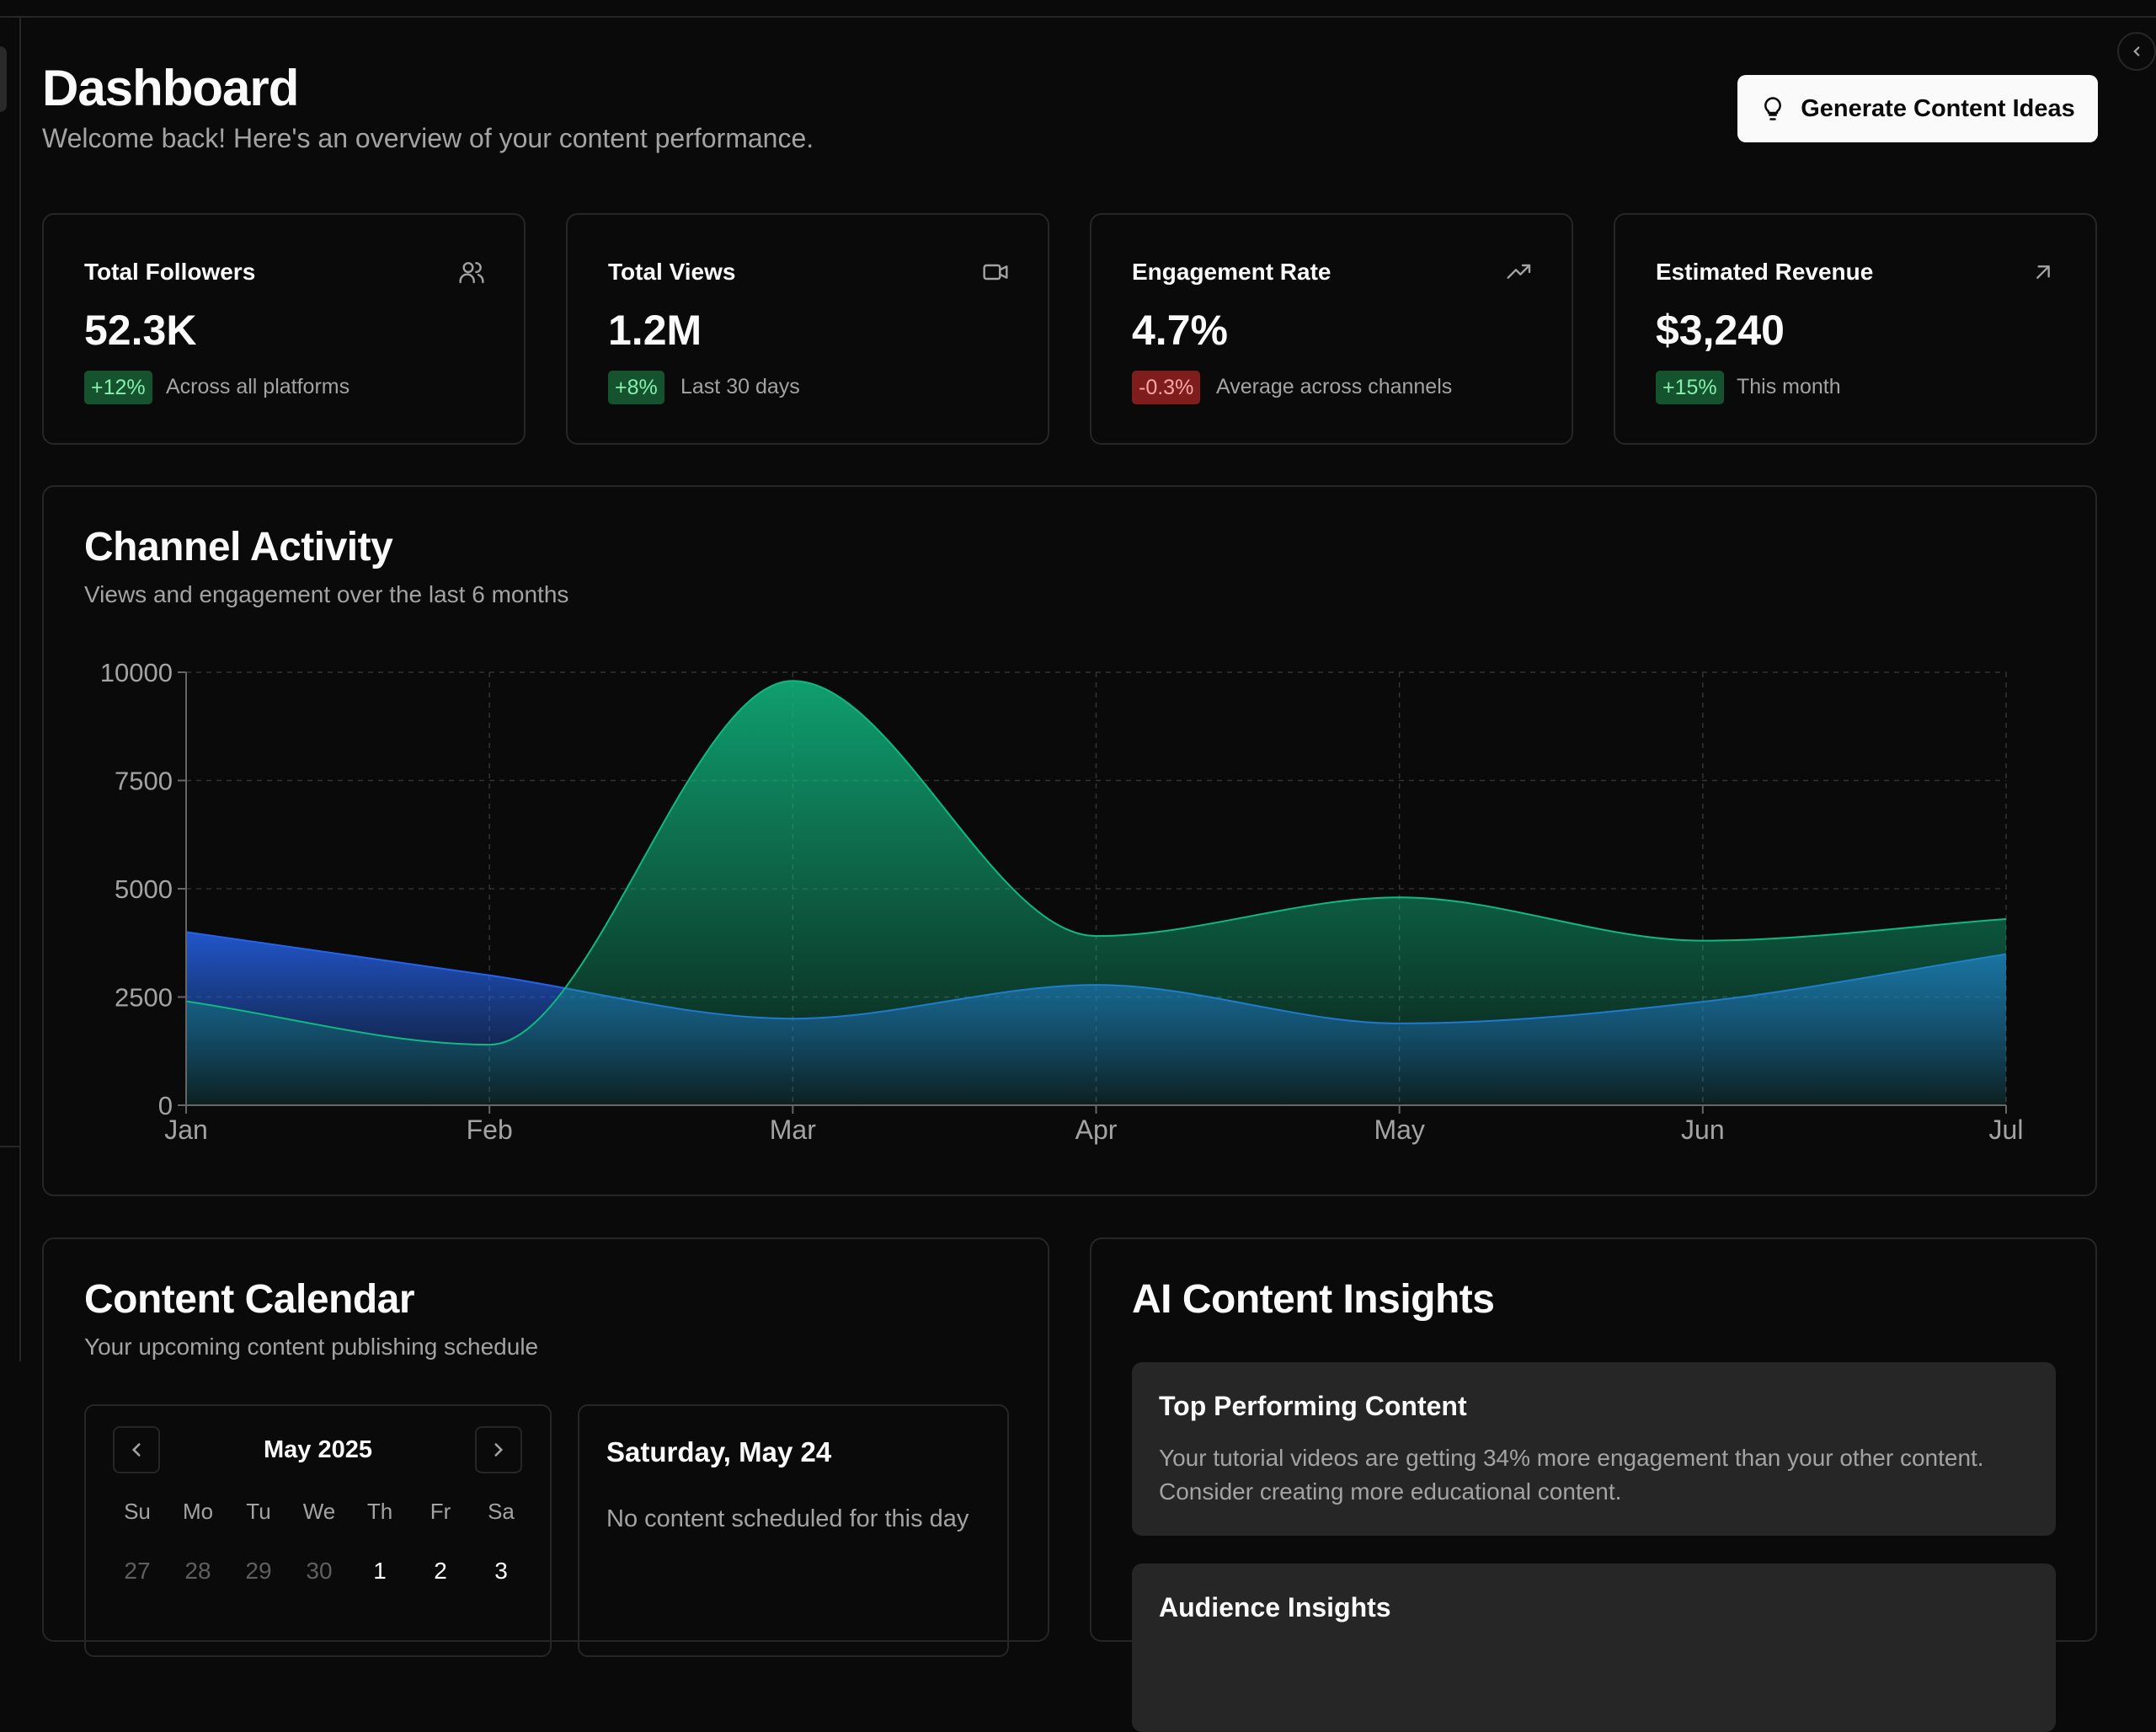 This screenshot has height=1732, width=2156. I want to click on weekday-label: Th, so click(379, 1511).